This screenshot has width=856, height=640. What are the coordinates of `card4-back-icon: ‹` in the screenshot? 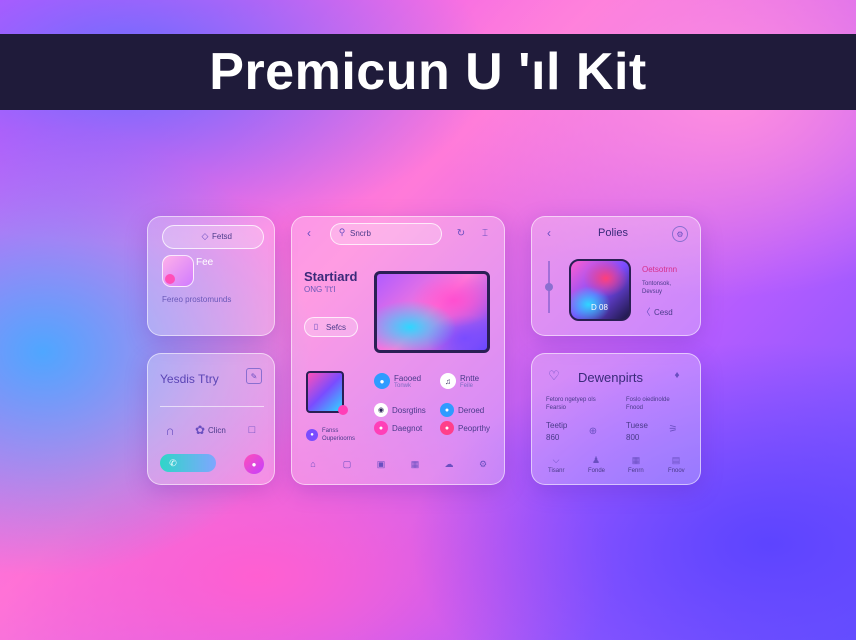 It's located at (549, 233).